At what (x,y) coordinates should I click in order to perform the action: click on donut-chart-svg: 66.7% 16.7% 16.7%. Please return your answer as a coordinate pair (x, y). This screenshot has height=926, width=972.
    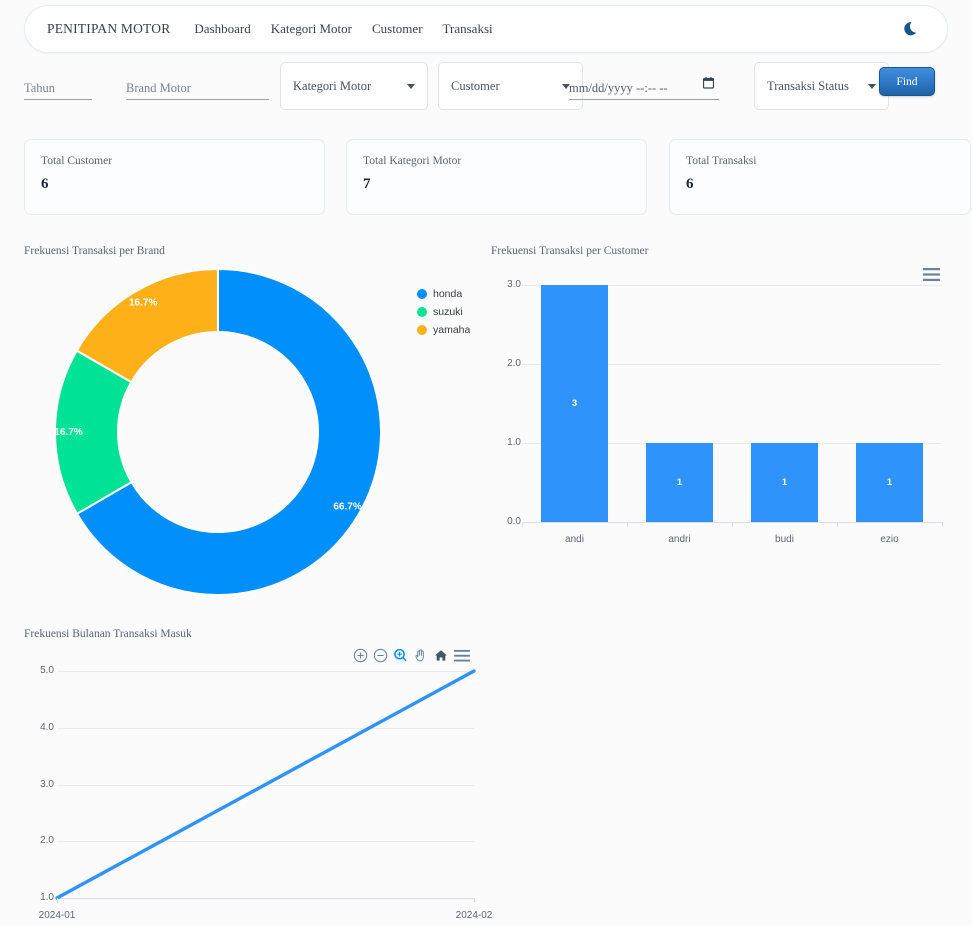
    Looking at the image, I should click on (218, 431).